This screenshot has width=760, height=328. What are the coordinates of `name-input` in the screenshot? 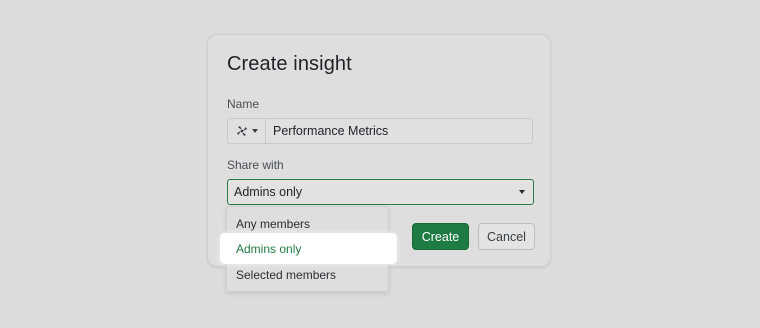 It's located at (399, 131).